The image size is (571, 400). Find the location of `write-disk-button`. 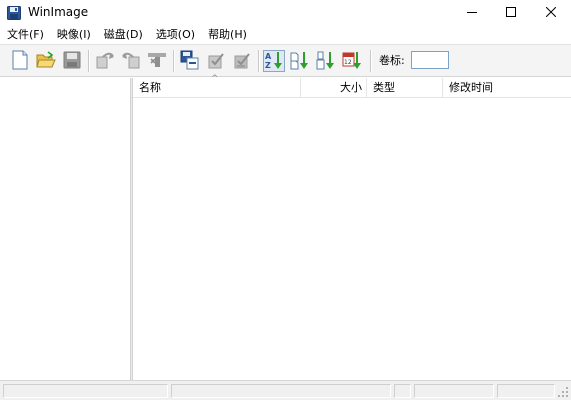

write-disk-button is located at coordinates (216, 61).